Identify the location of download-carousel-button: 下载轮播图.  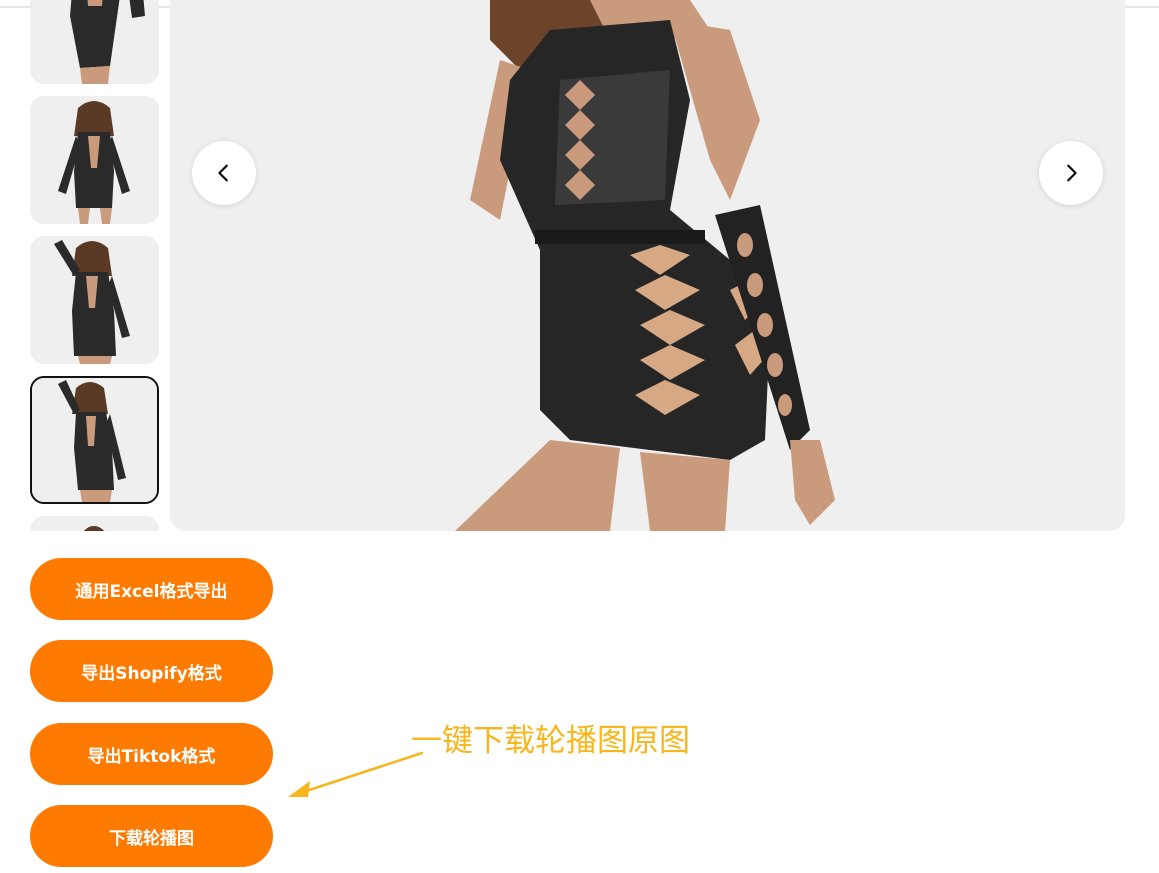
(151, 836).